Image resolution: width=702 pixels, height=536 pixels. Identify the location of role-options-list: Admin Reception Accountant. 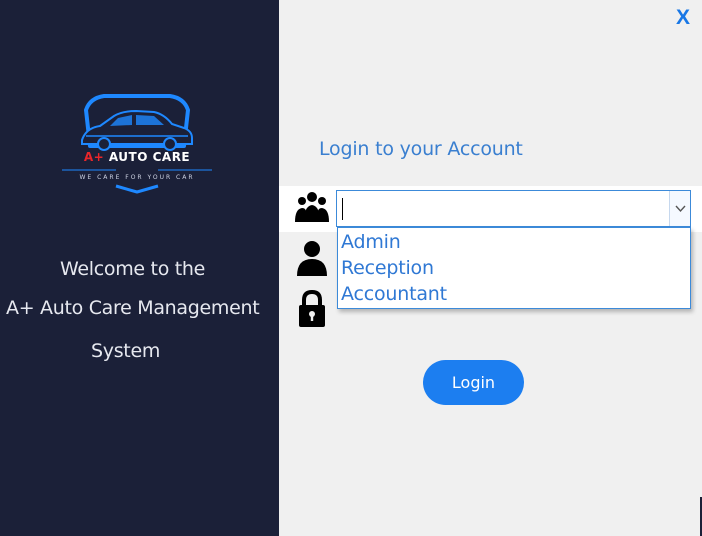
(514, 268).